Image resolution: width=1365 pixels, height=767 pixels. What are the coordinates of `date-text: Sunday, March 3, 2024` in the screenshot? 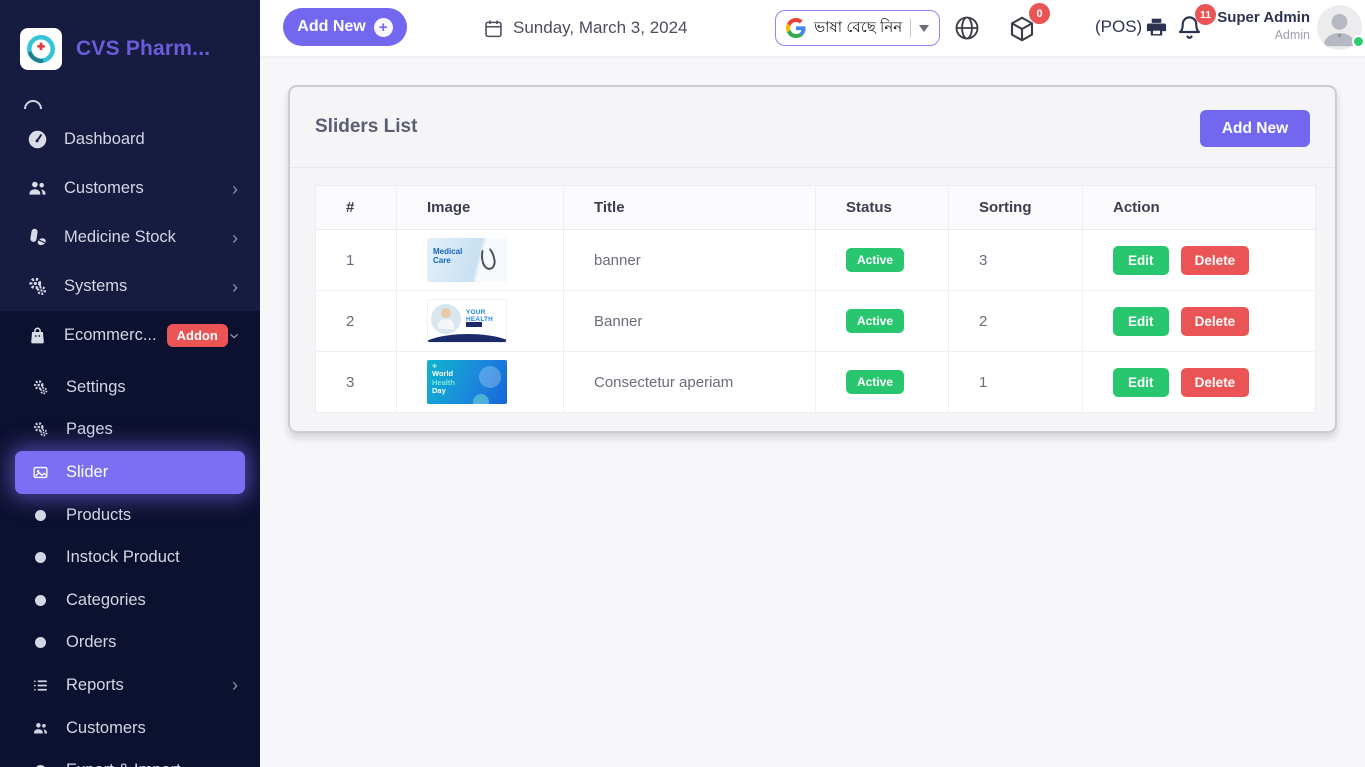 It's located at (600, 27).